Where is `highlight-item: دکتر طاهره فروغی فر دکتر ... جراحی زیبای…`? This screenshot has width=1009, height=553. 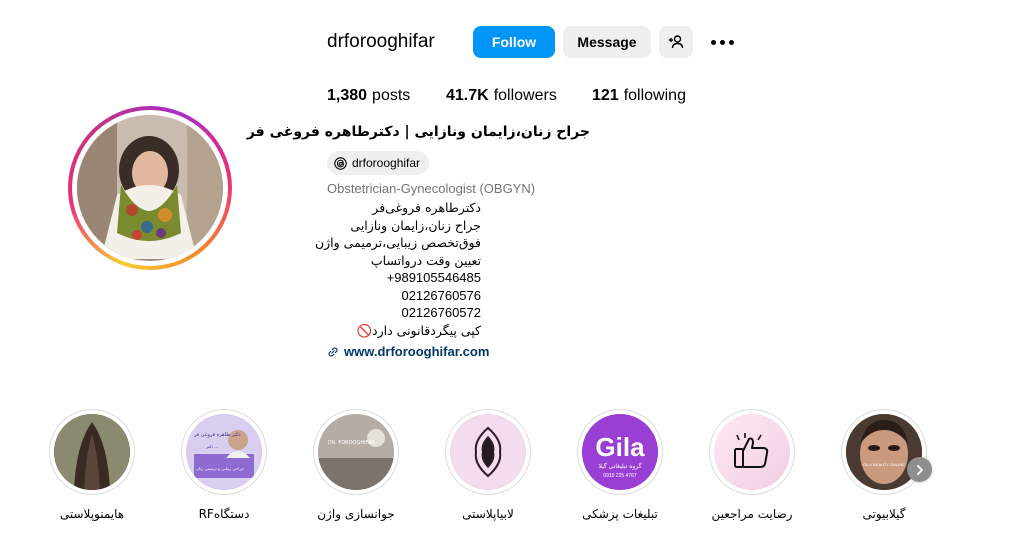
highlight-item: دکتر طاهره فروغی فر دکتر ... جراحی زیبای… is located at coordinates (224, 465).